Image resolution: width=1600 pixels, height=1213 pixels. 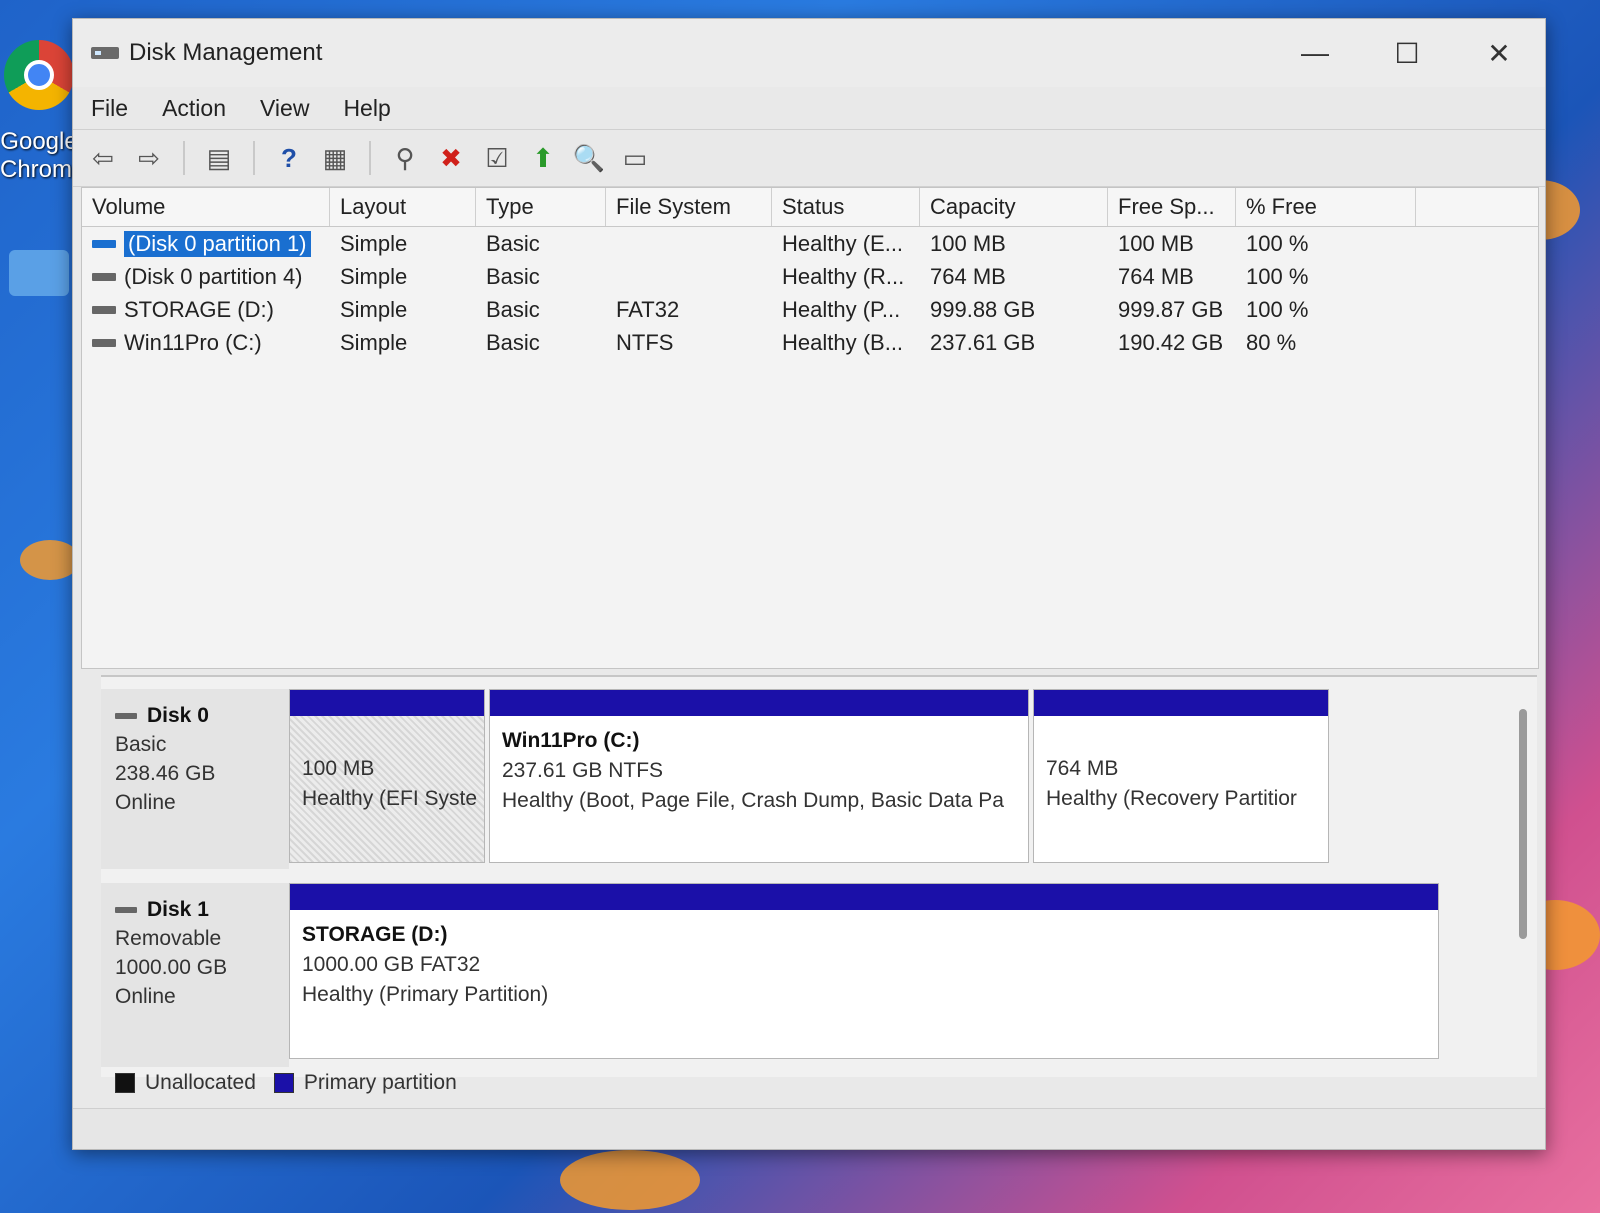 I want to click on column-layout: Layout, so click(x=403, y=207).